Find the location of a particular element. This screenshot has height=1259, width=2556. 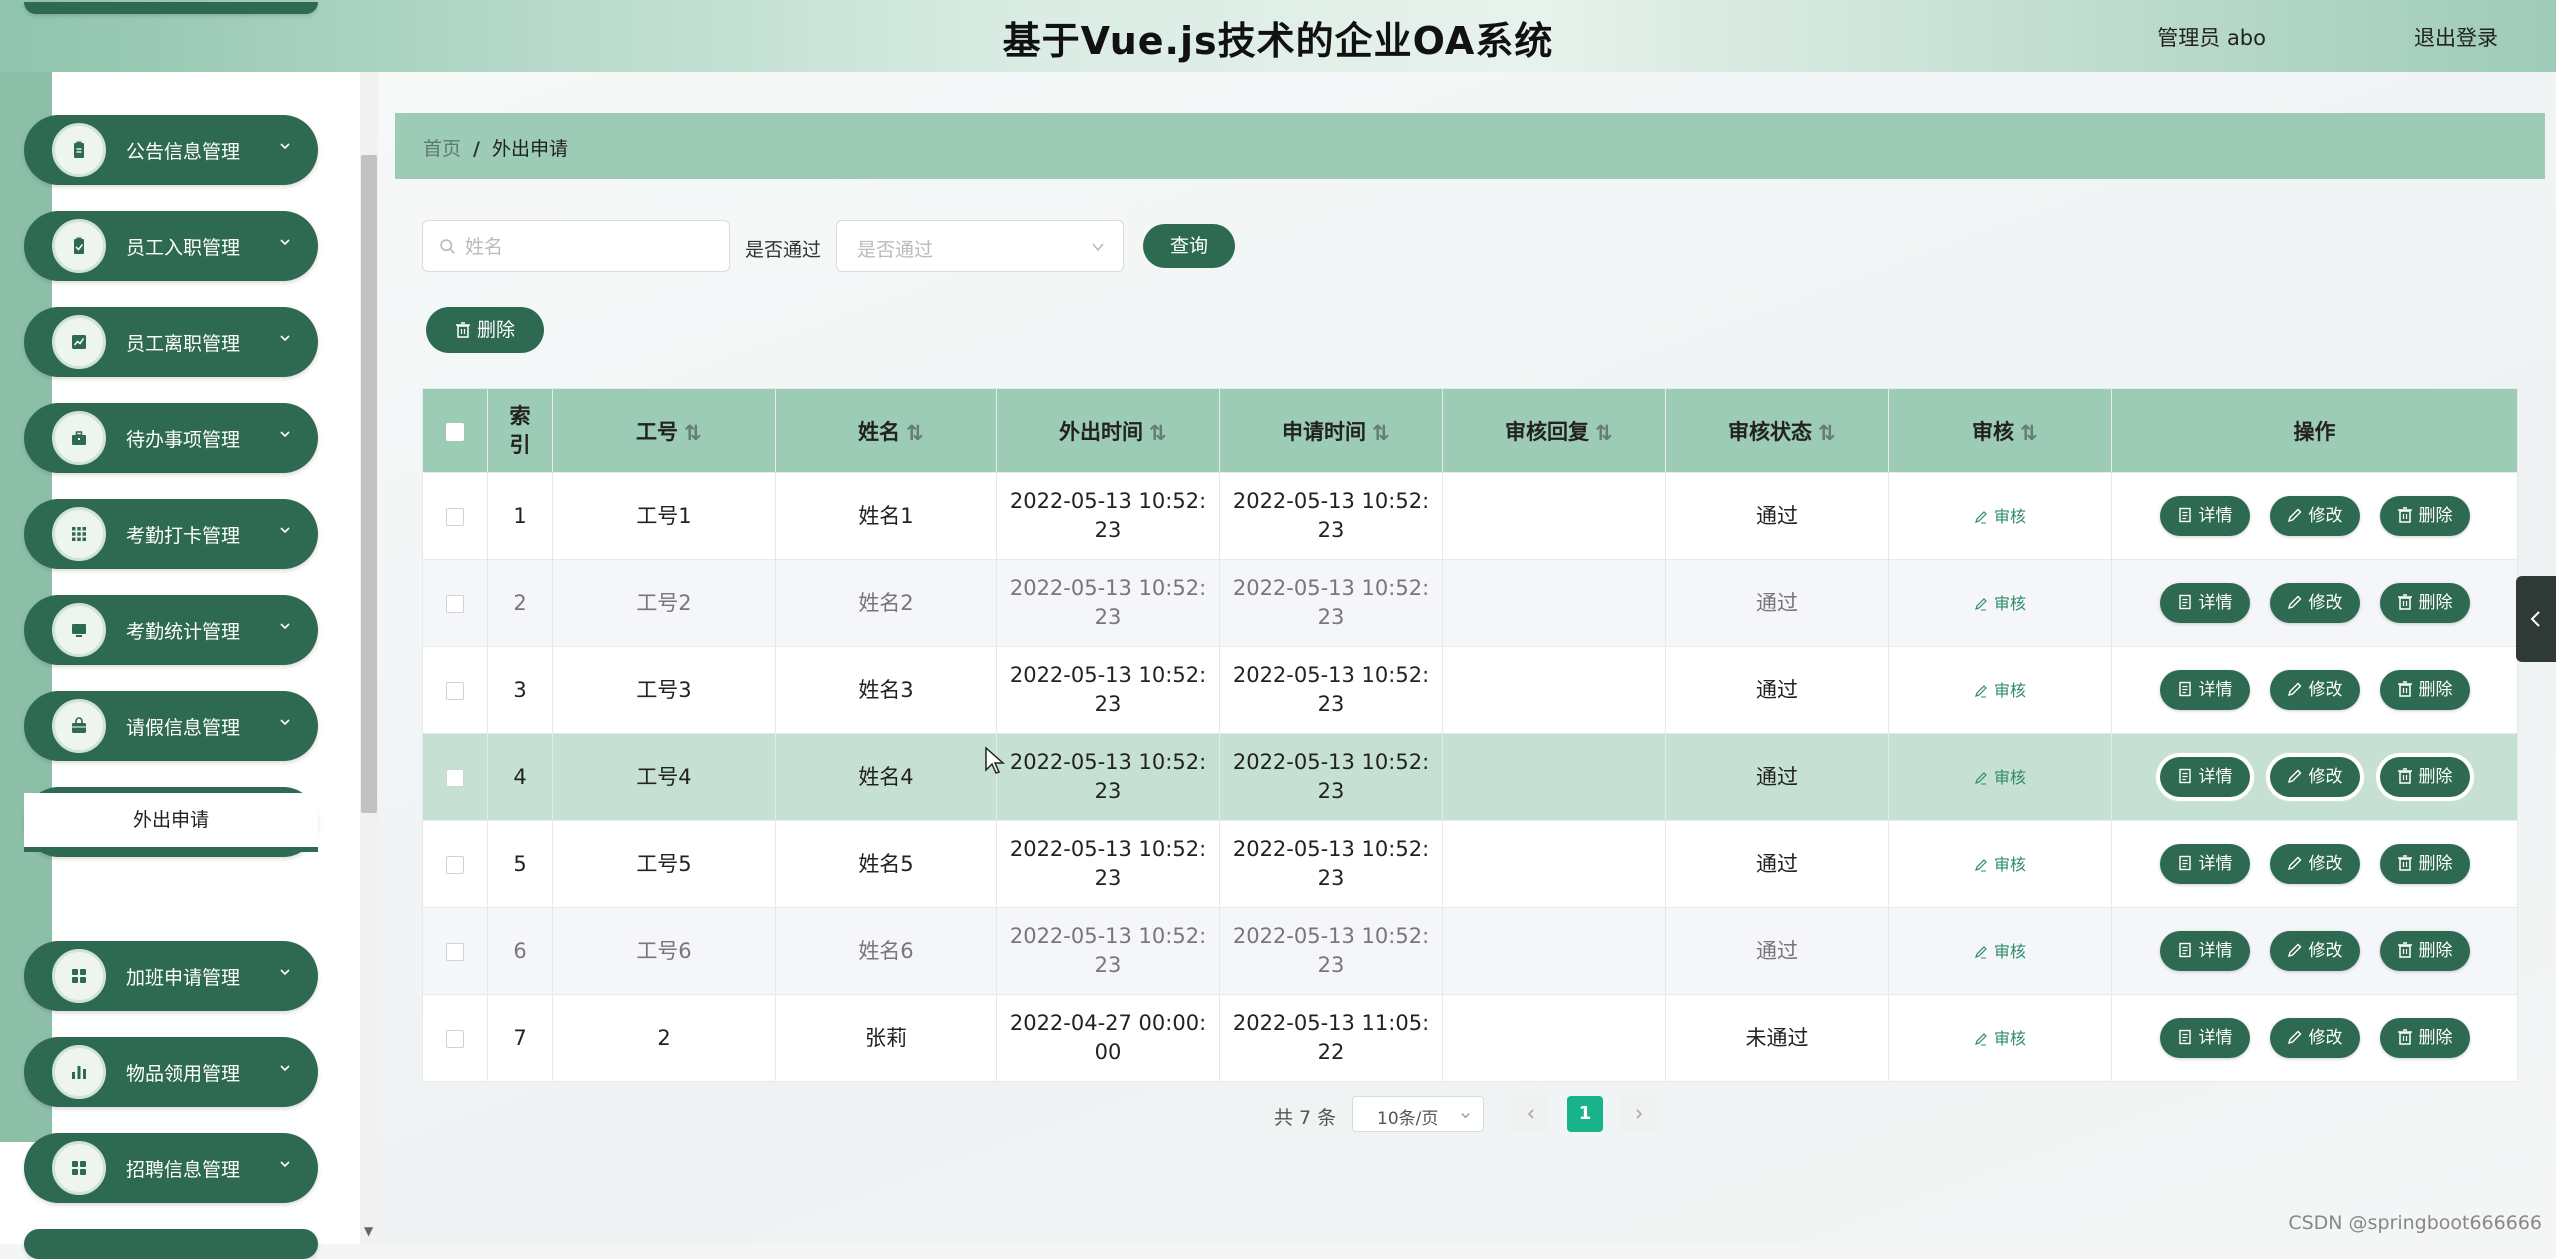

sidebar-item-2: 员工离职管理 is located at coordinates (171, 342).